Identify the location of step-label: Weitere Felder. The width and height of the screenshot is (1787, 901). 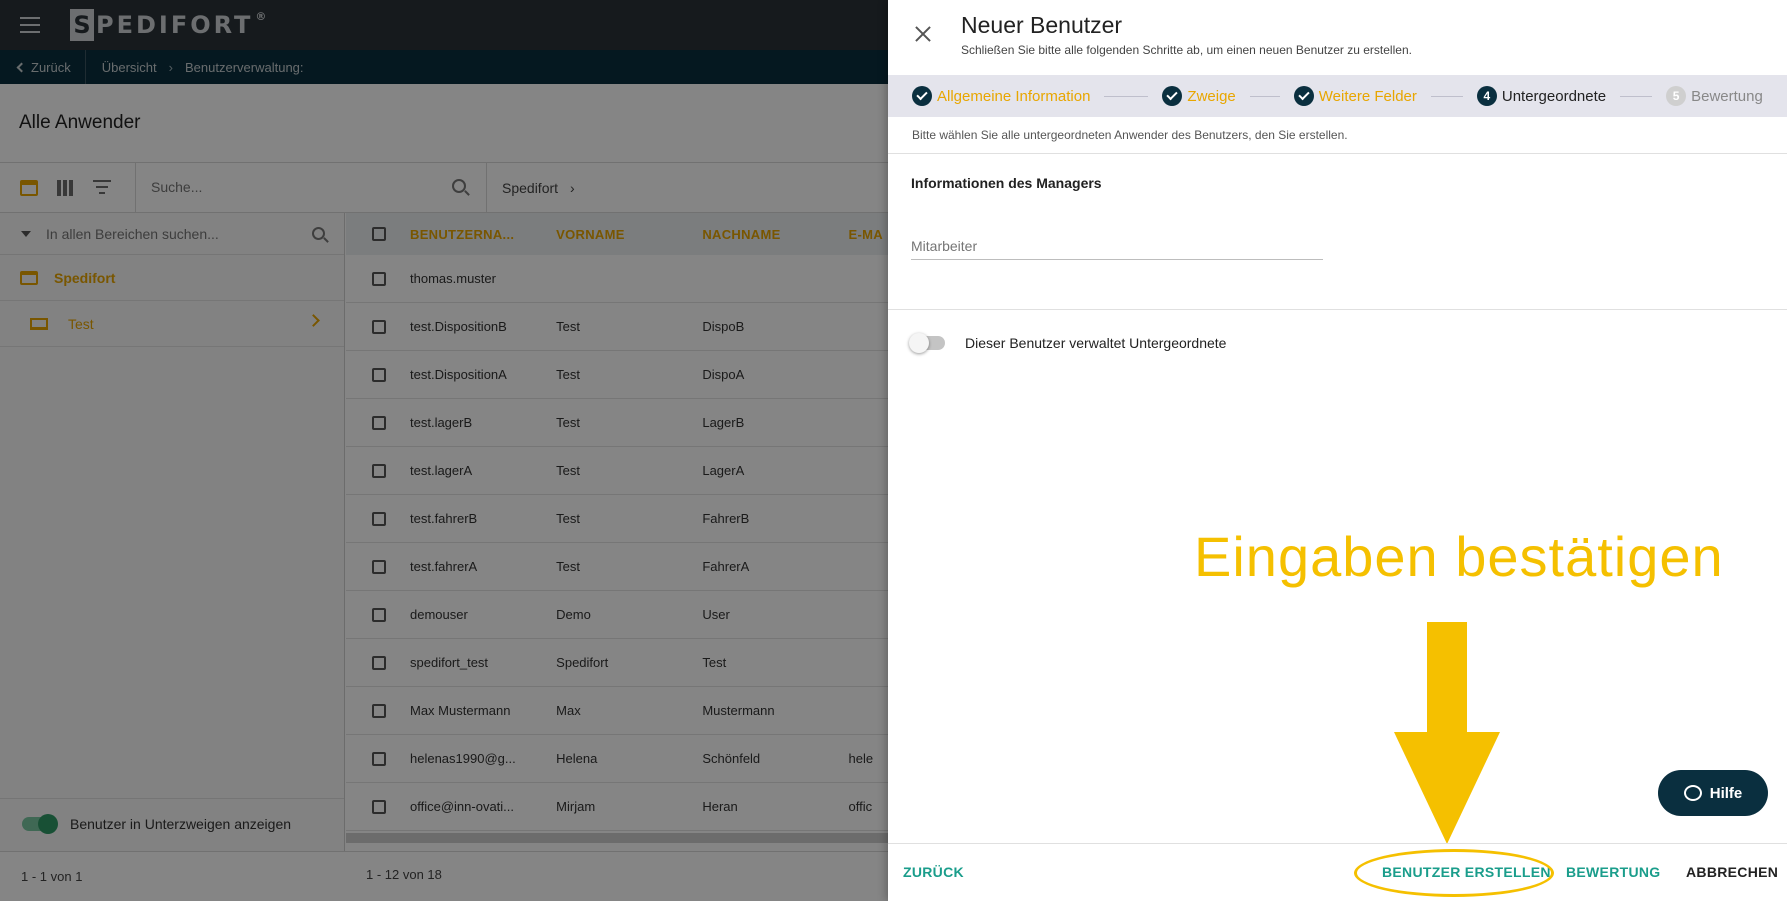
(1367, 96).